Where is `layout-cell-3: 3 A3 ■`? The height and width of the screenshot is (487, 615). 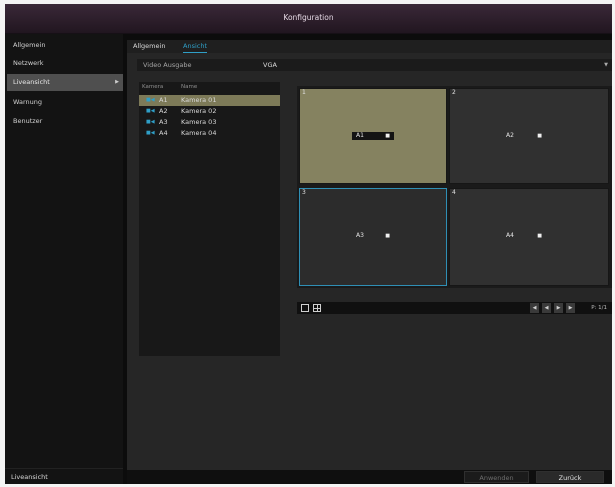 layout-cell-3: 3 A3 ■ is located at coordinates (373, 237).